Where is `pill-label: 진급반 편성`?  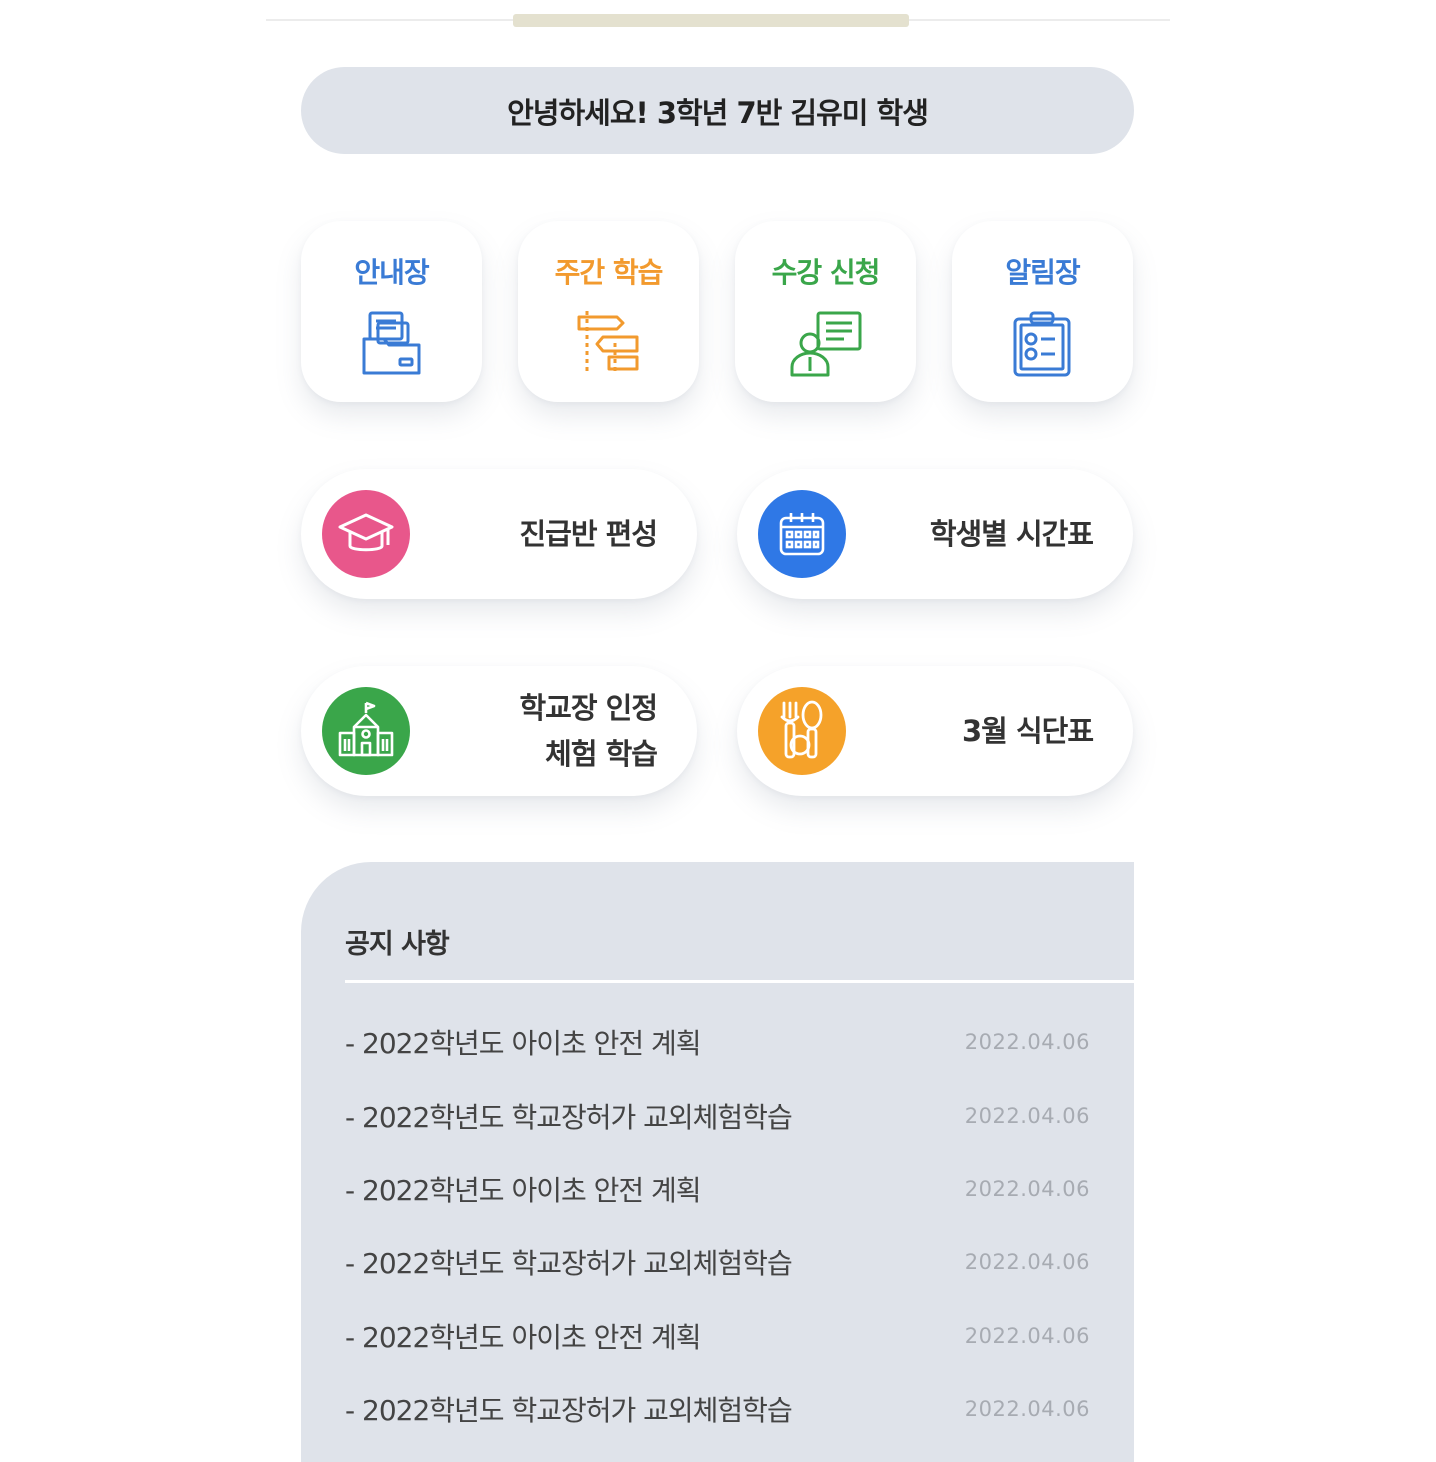
pill-label: 진급반 편성 is located at coordinates (588, 534).